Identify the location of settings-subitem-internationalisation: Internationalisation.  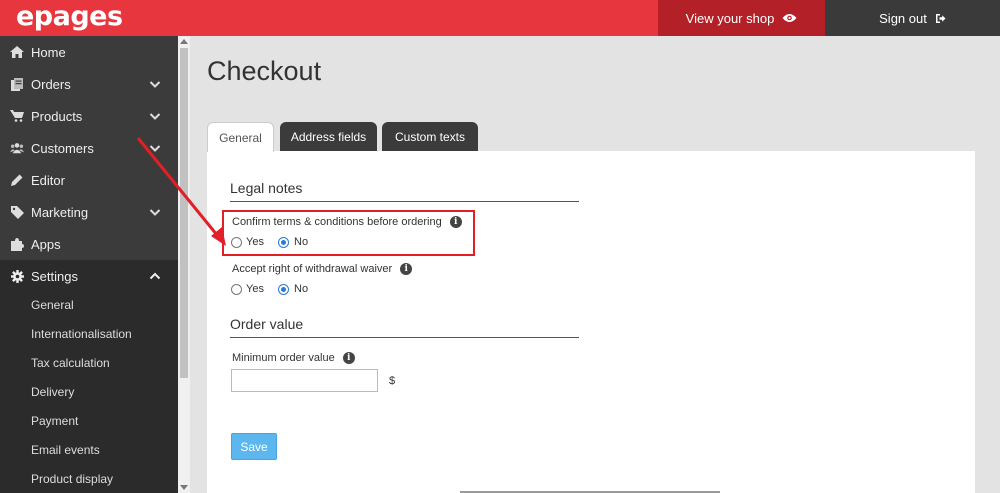
(81, 334).